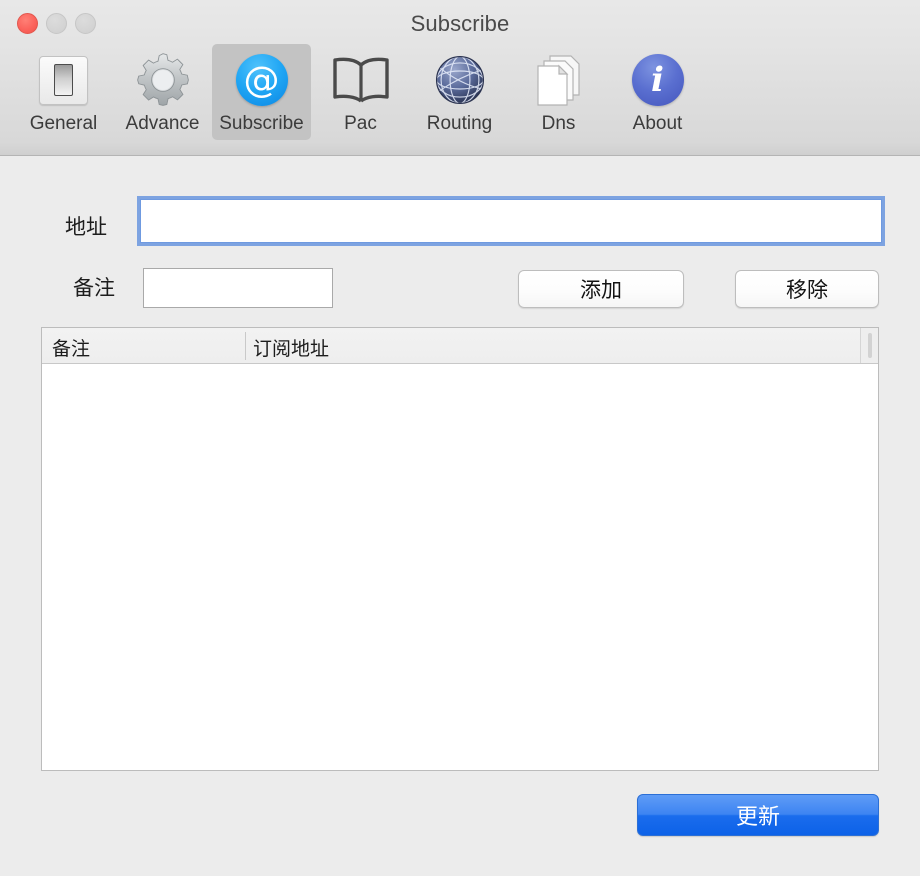 The image size is (920, 876). Describe the element at coordinates (460, 23) in the screenshot. I see `window-title: Subscribe` at that location.